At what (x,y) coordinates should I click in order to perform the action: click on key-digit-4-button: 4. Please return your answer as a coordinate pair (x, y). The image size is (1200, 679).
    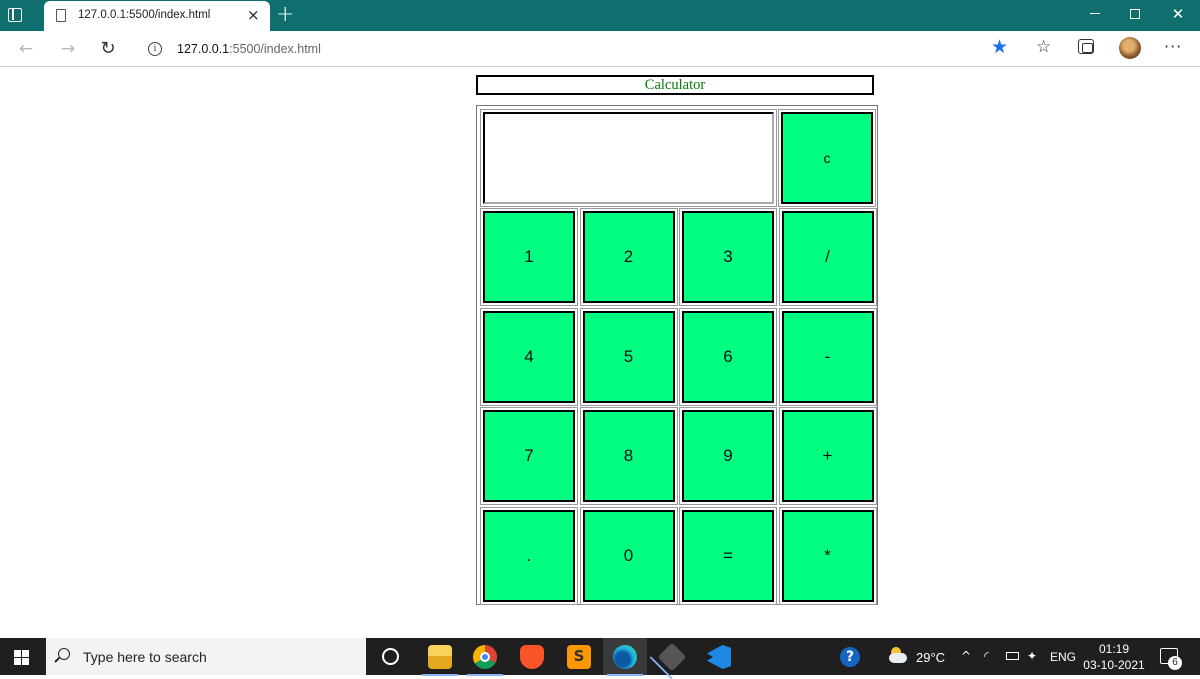
    Looking at the image, I should click on (529, 356).